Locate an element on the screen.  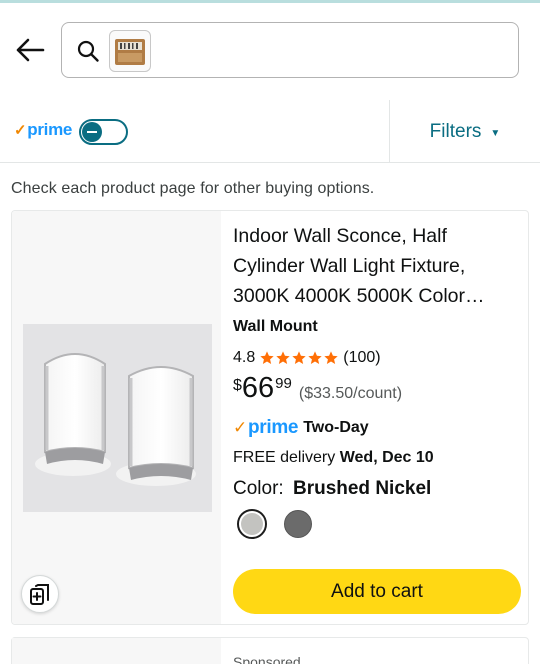
color-label: Color: is located at coordinates (258, 488).